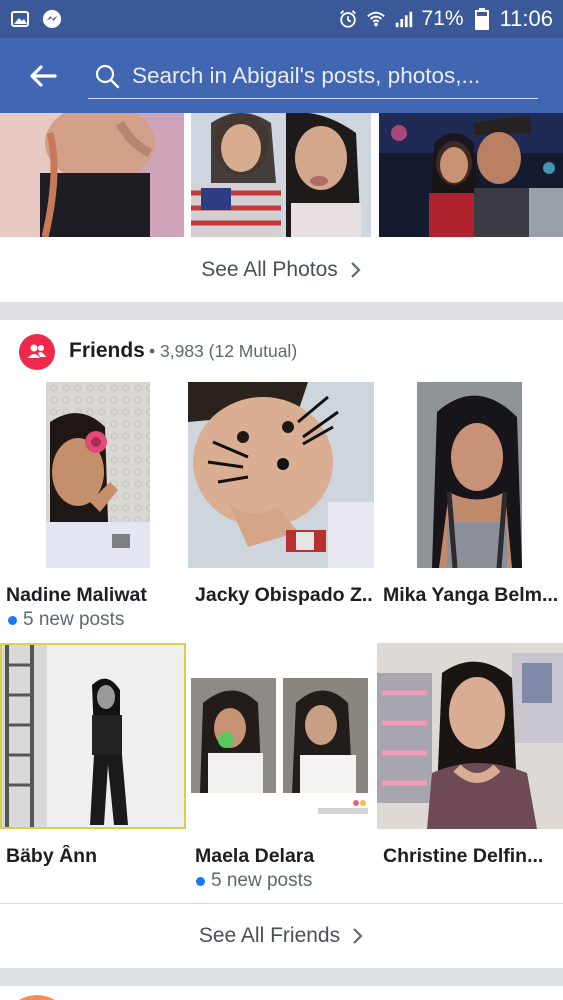 The height and width of the screenshot is (1000, 563). Describe the element at coordinates (376, 19) in the screenshot. I see `wifi-icon` at that location.